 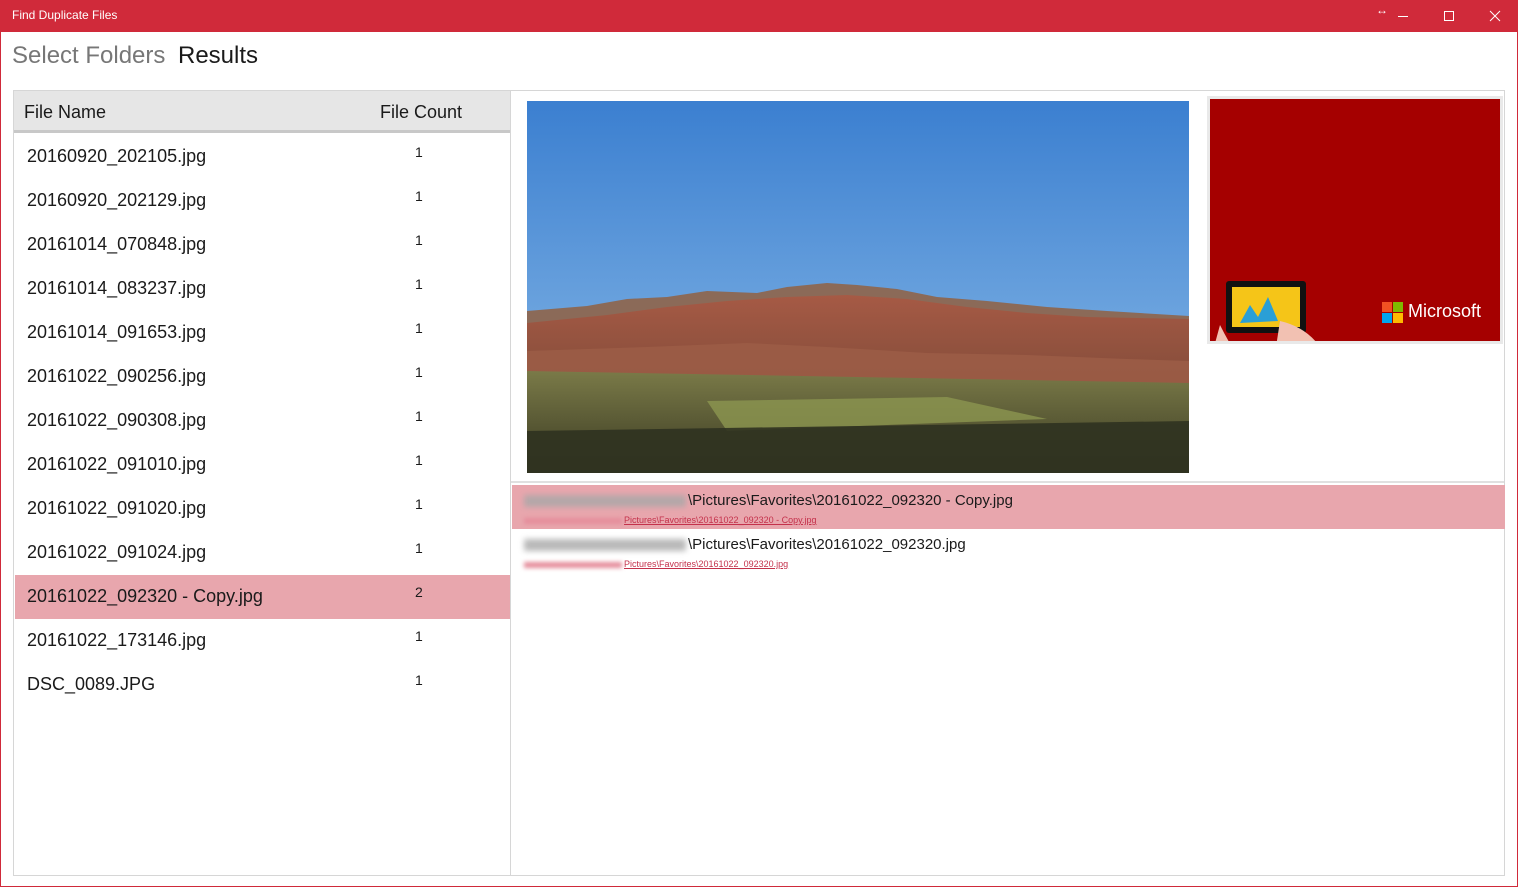 I want to click on table-row: 20161022_090256.jpg 1, so click(x=262, y=377).